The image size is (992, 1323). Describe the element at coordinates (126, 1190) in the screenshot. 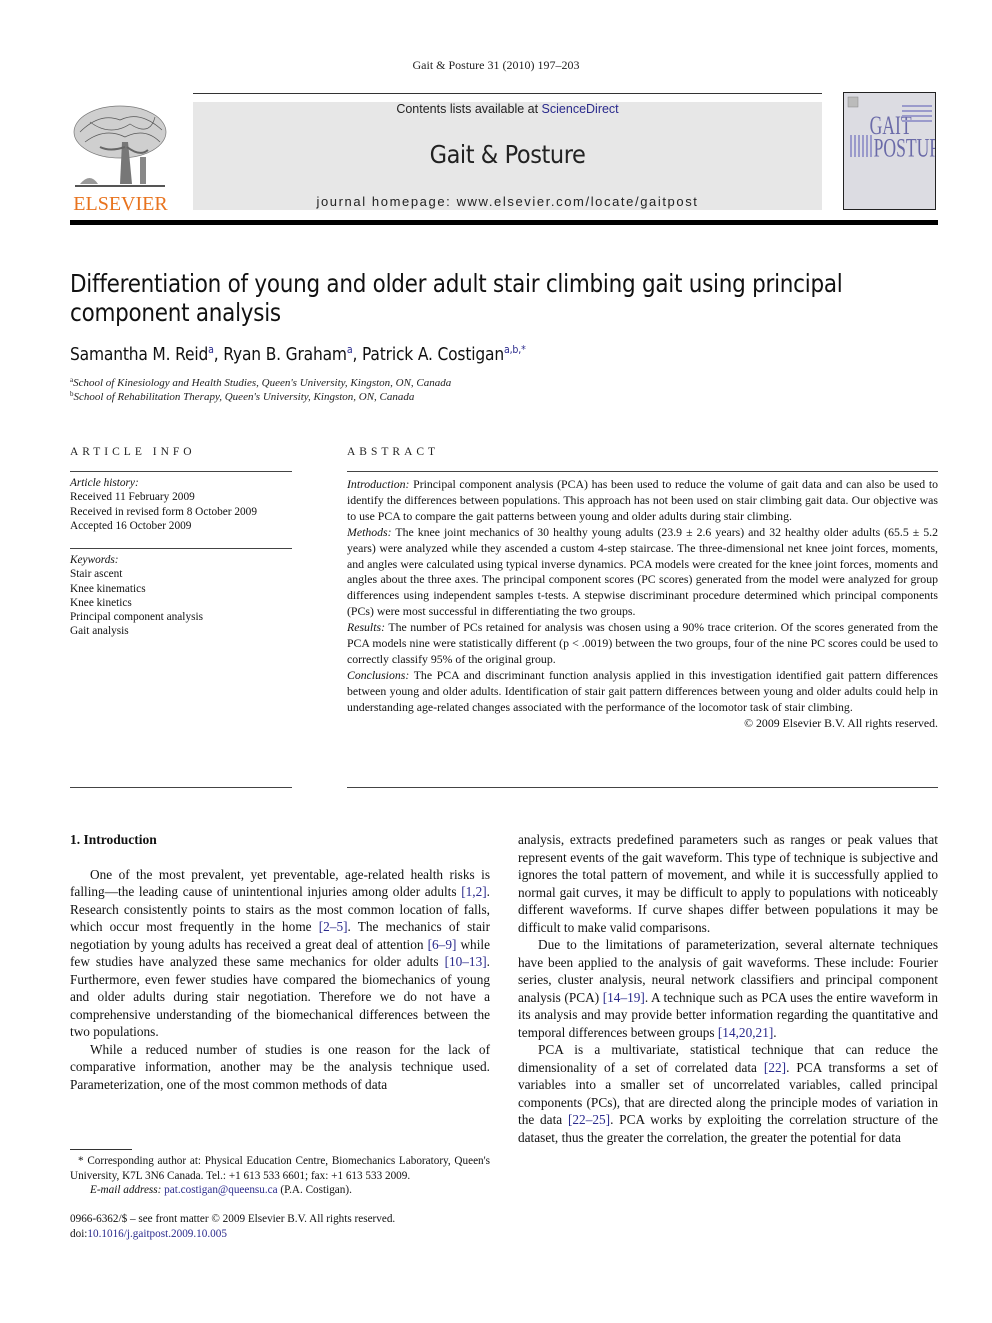

I see `email-label: E-mail address:` at that location.